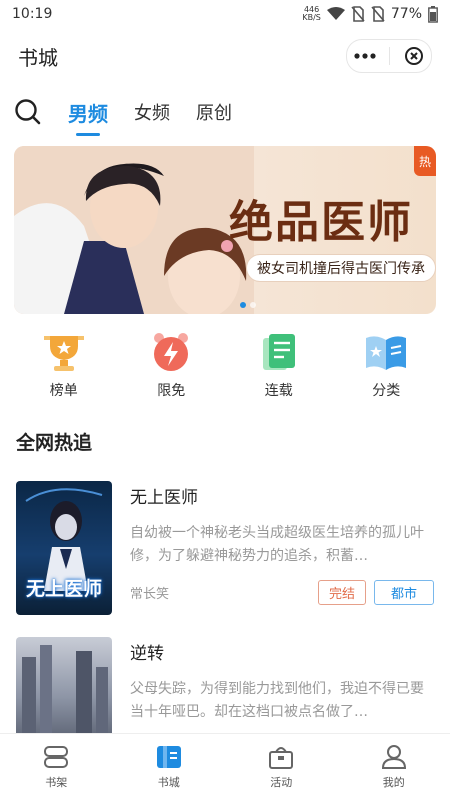  I want to click on book-cover: 无上医师, so click(64, 548).